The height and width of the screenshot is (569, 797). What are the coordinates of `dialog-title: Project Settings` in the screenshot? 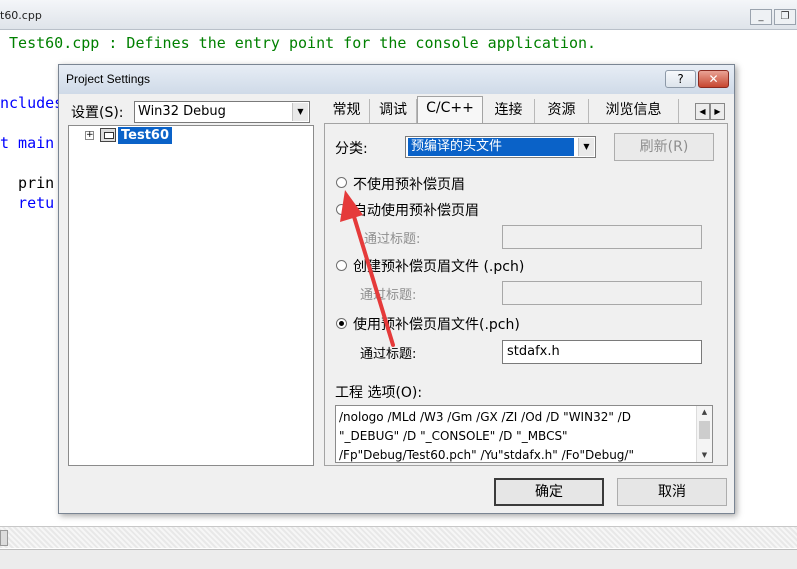 It's located at (108, 79).